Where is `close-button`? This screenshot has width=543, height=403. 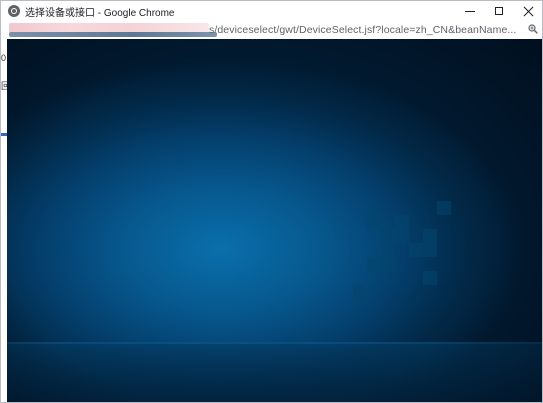
close-button is located at coordinates (527, 11).